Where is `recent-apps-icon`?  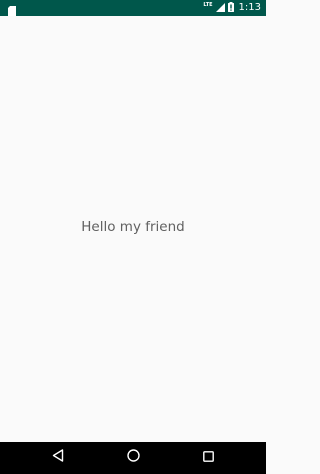
recent-apps-icon is located at coordinates (208, 458).